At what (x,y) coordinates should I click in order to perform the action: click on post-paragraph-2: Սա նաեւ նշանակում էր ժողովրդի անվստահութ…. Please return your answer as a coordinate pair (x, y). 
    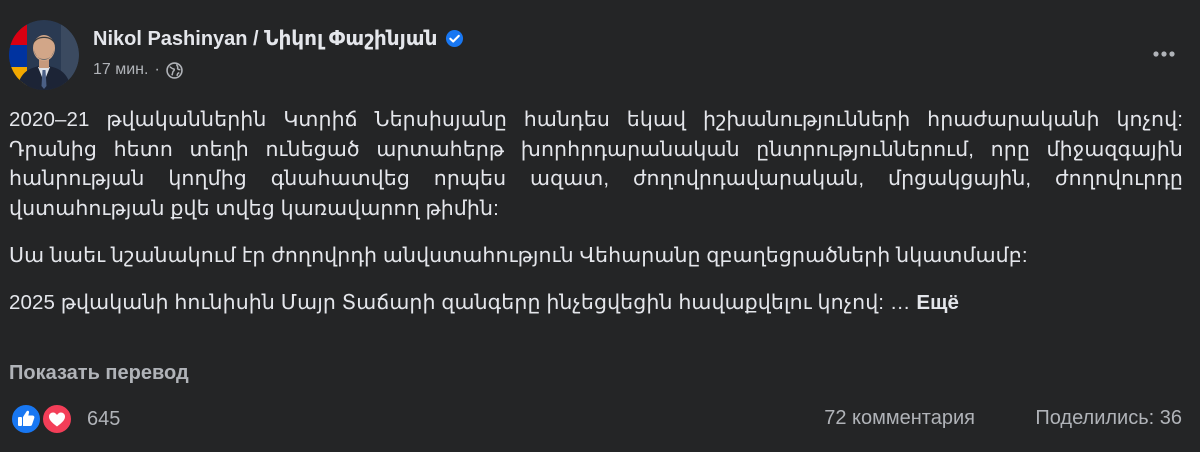
    Looking at the image, I should click on (518, 255).